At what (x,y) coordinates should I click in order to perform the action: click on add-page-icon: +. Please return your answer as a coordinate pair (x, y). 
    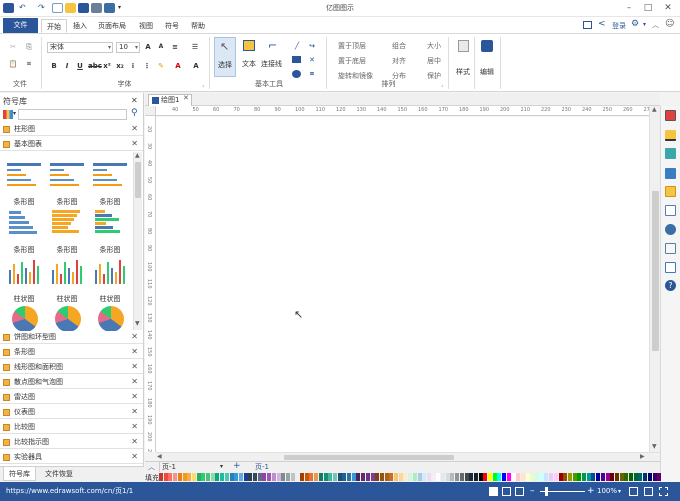
    Looking at the image, I should click on (237, 466).